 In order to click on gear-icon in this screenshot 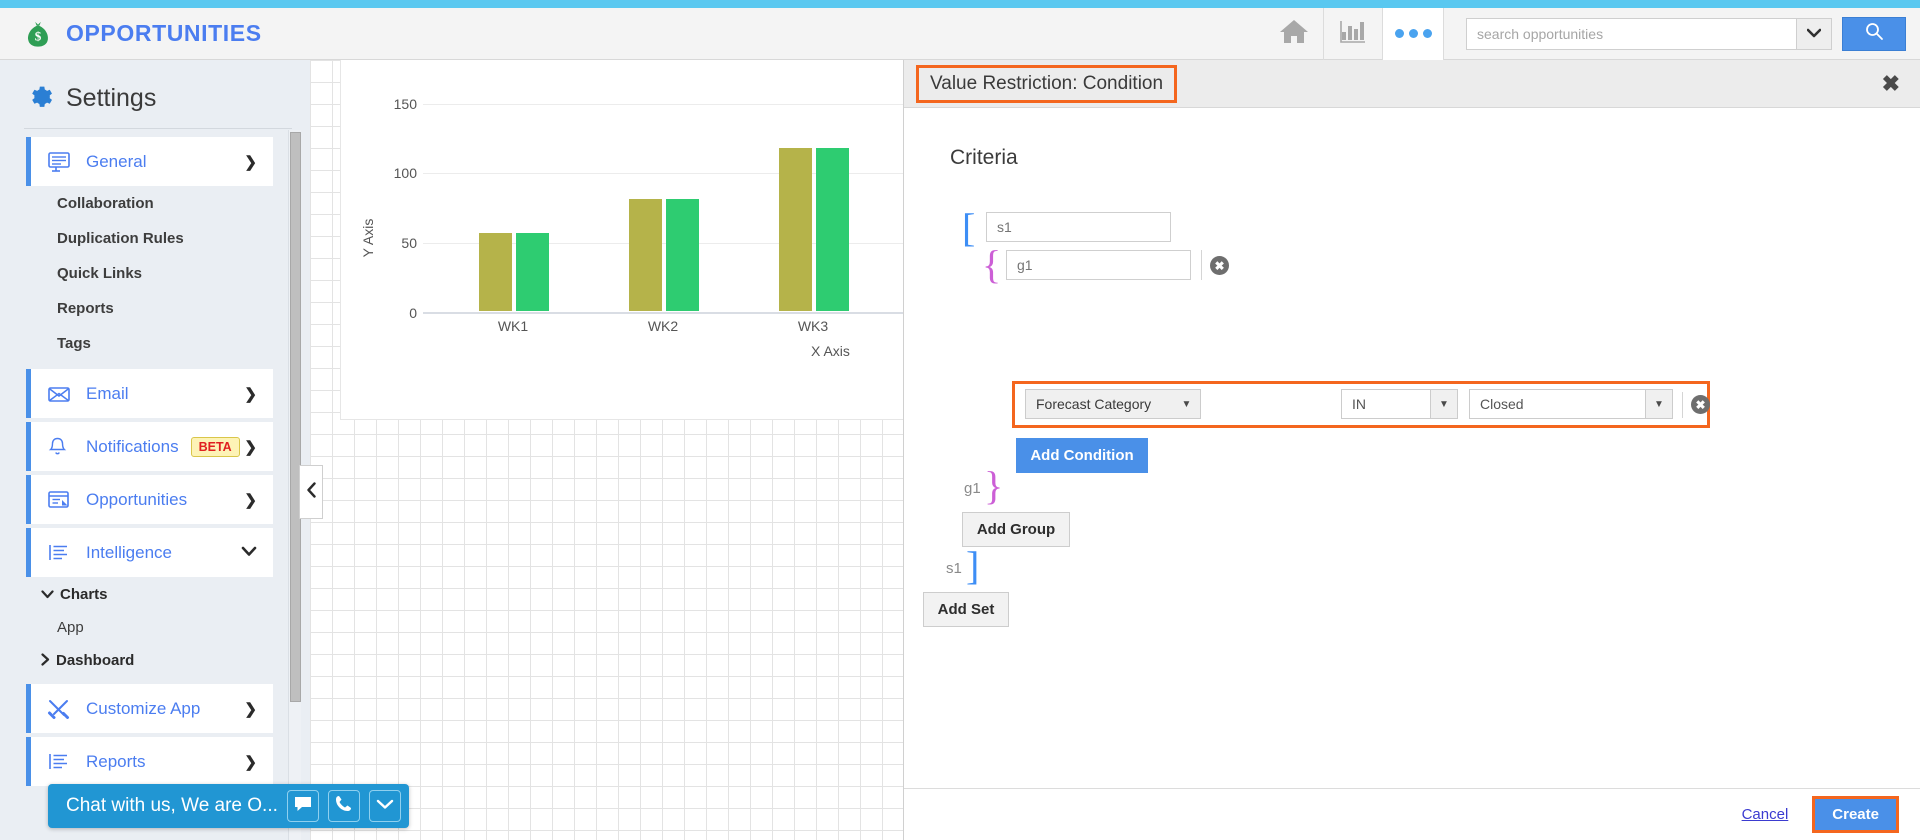, I will do `click(39, 98)`.